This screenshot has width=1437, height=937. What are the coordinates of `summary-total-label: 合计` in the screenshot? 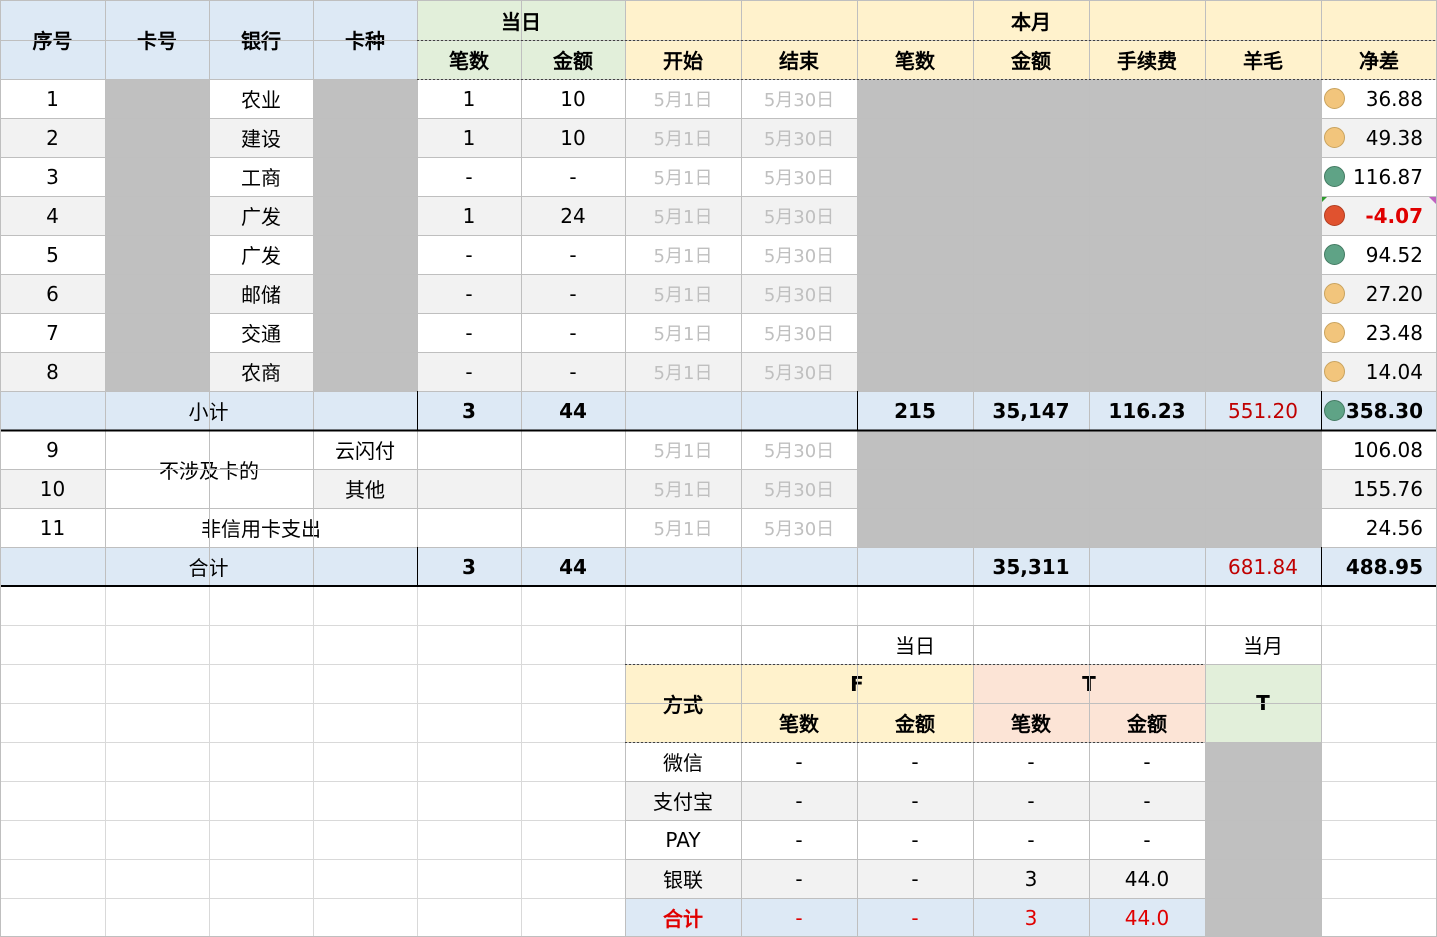 It's located at (683, 917).